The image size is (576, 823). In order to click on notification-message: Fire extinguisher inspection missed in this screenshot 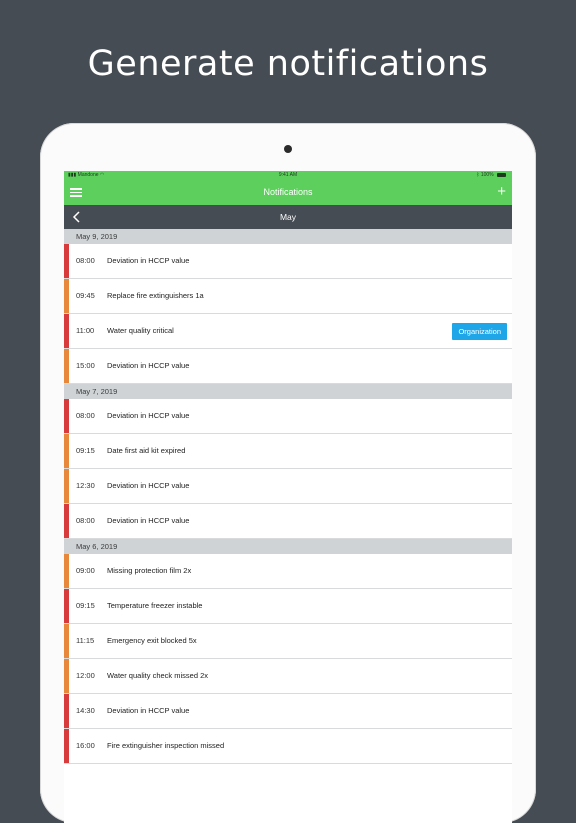, I will do `click(166, 745)`.